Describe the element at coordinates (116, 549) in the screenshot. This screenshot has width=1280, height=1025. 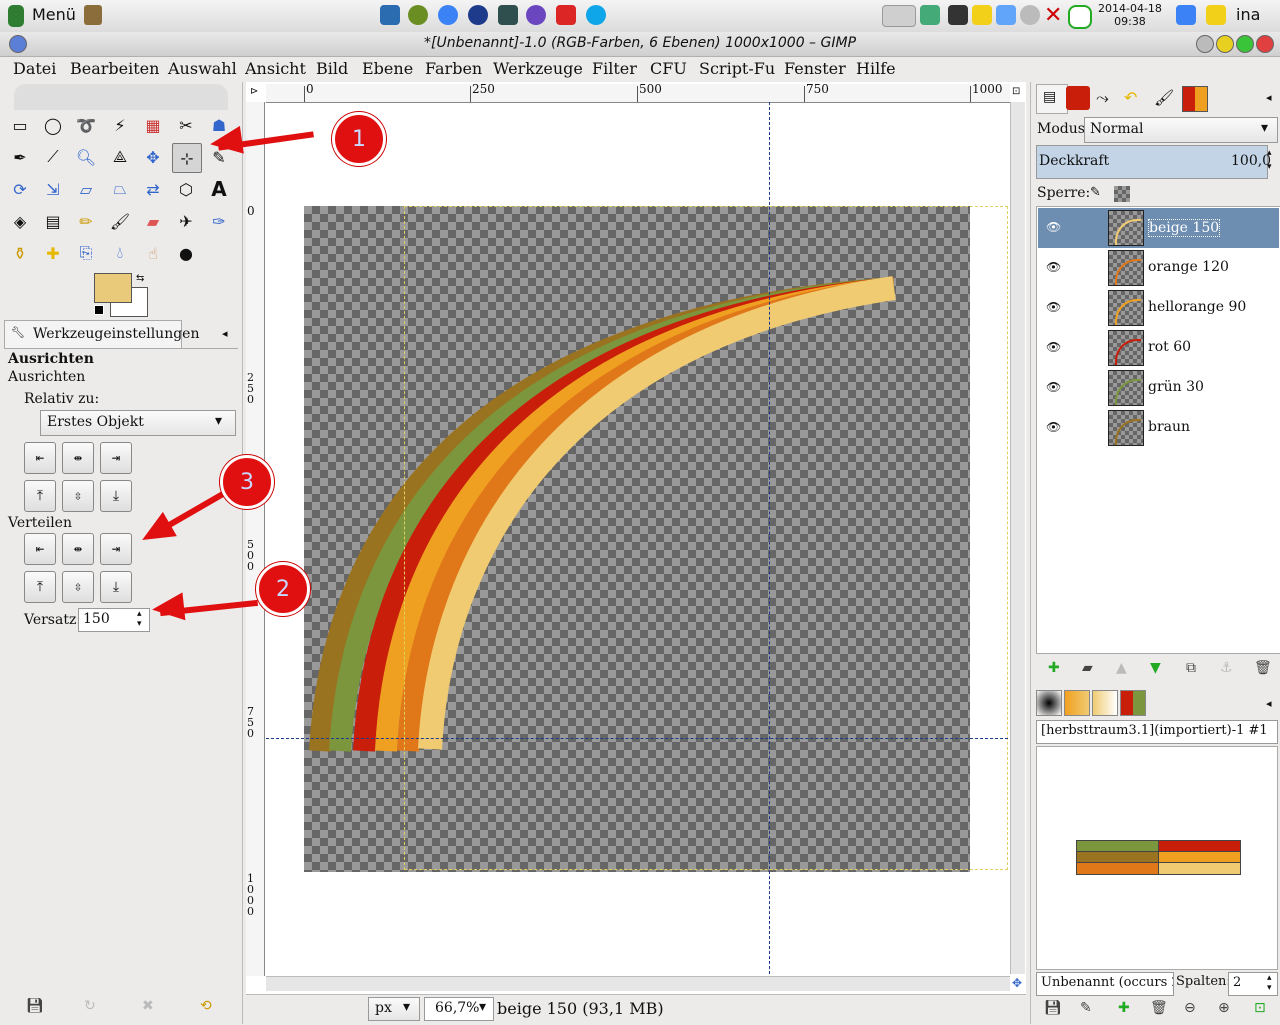
I see `distribute-right-button: ⇥` at that location.